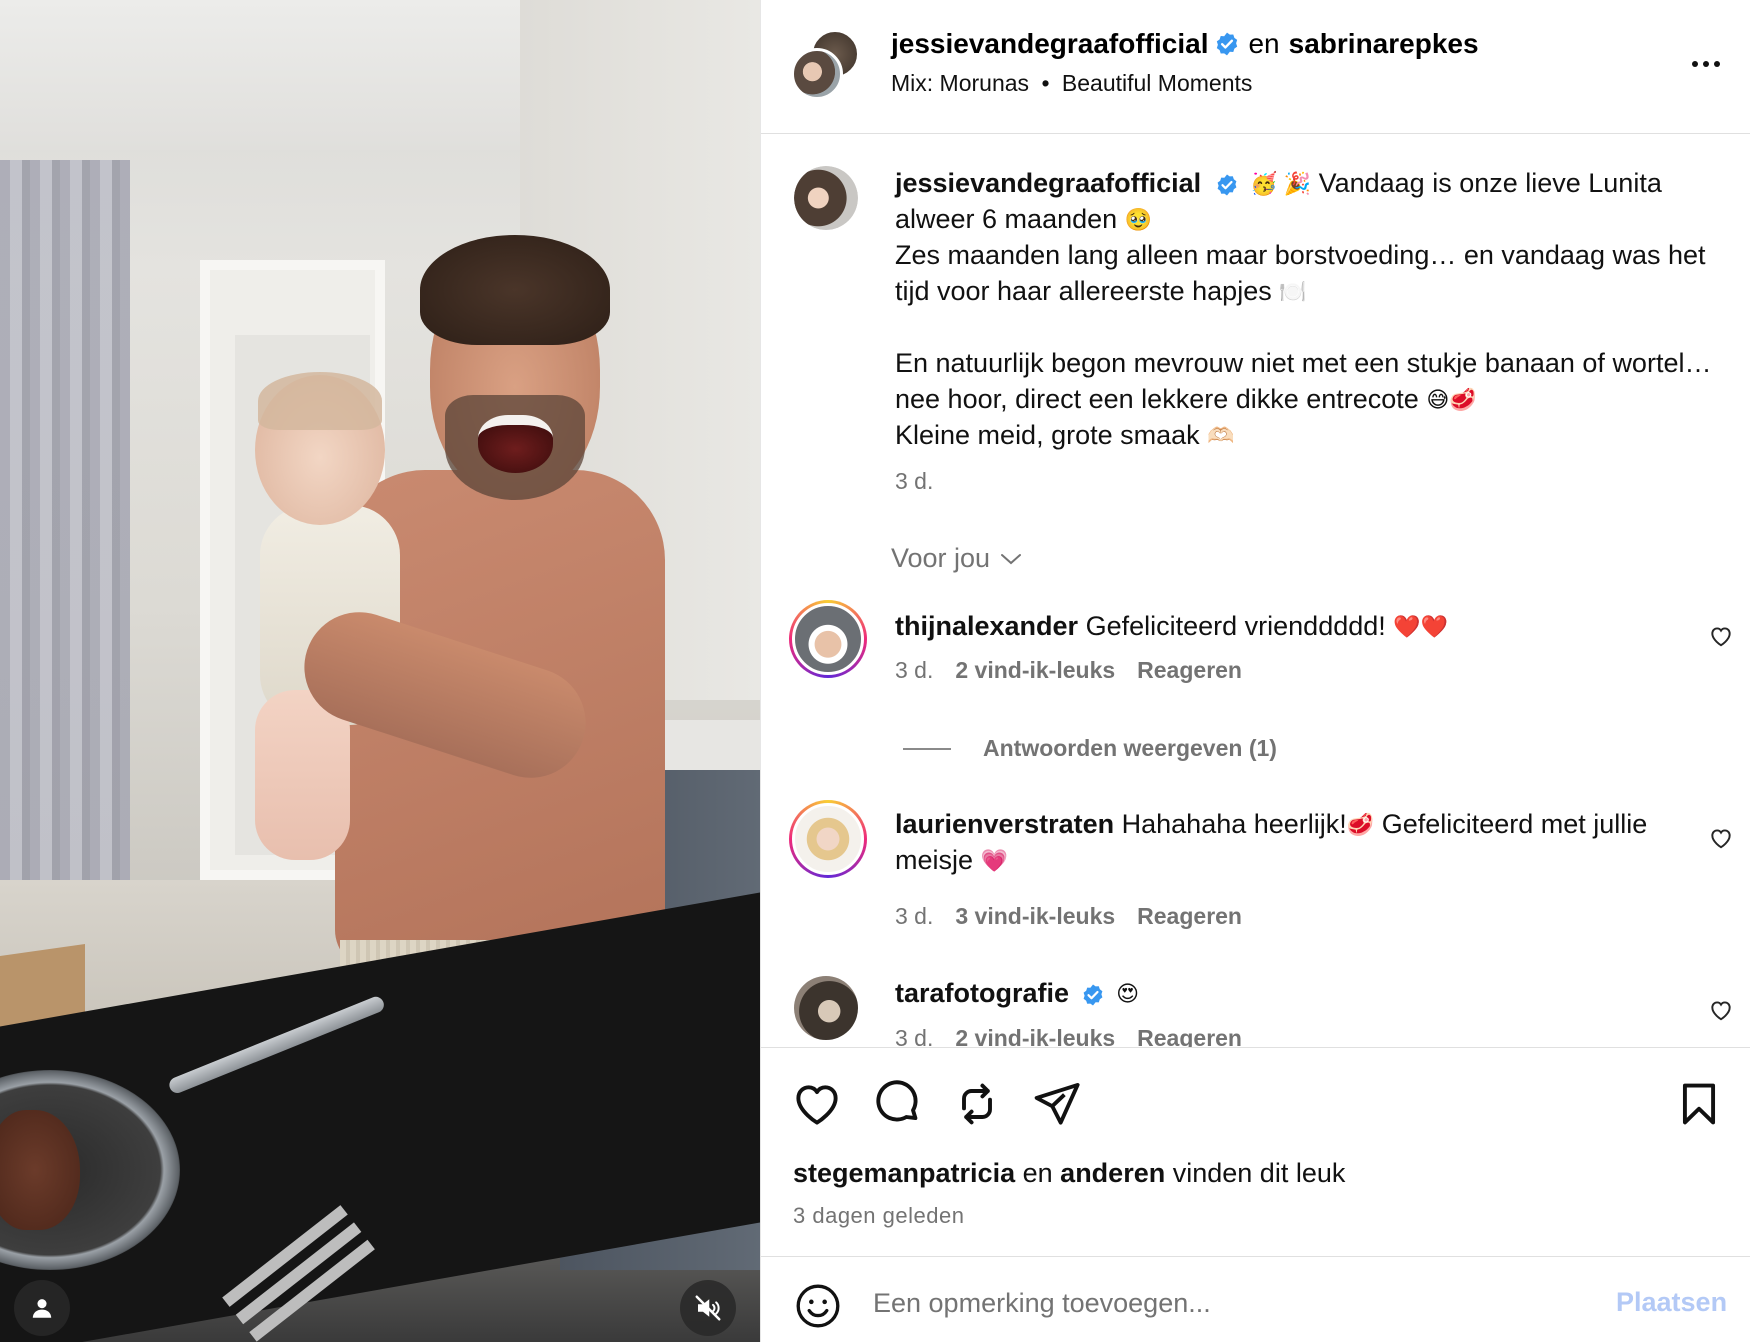  I want to click on comment-username: laurienverstraten, so click(1004, 824).